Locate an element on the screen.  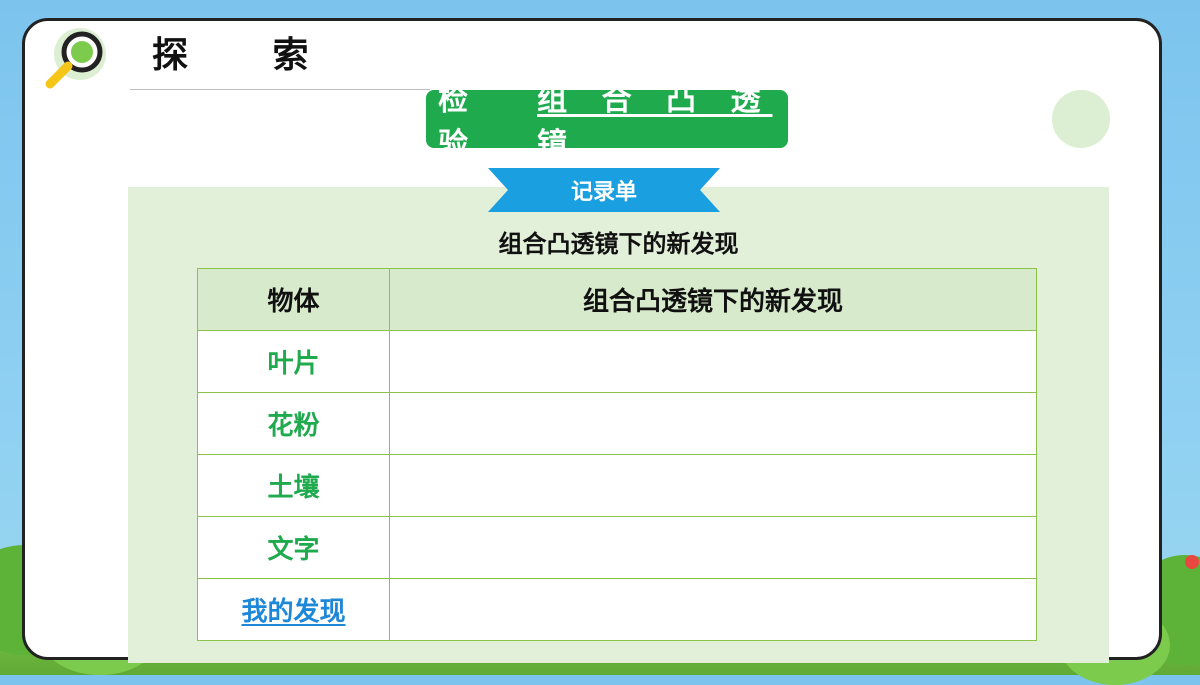
topic-banner: 检 验 组 合 凸 透 镜 is located at coordinates (607, 122).